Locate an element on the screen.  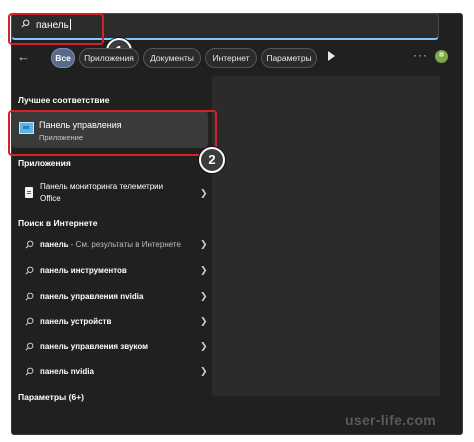
web-result-row: панель управления звуком ❯ is located at coordinates (110, 347).